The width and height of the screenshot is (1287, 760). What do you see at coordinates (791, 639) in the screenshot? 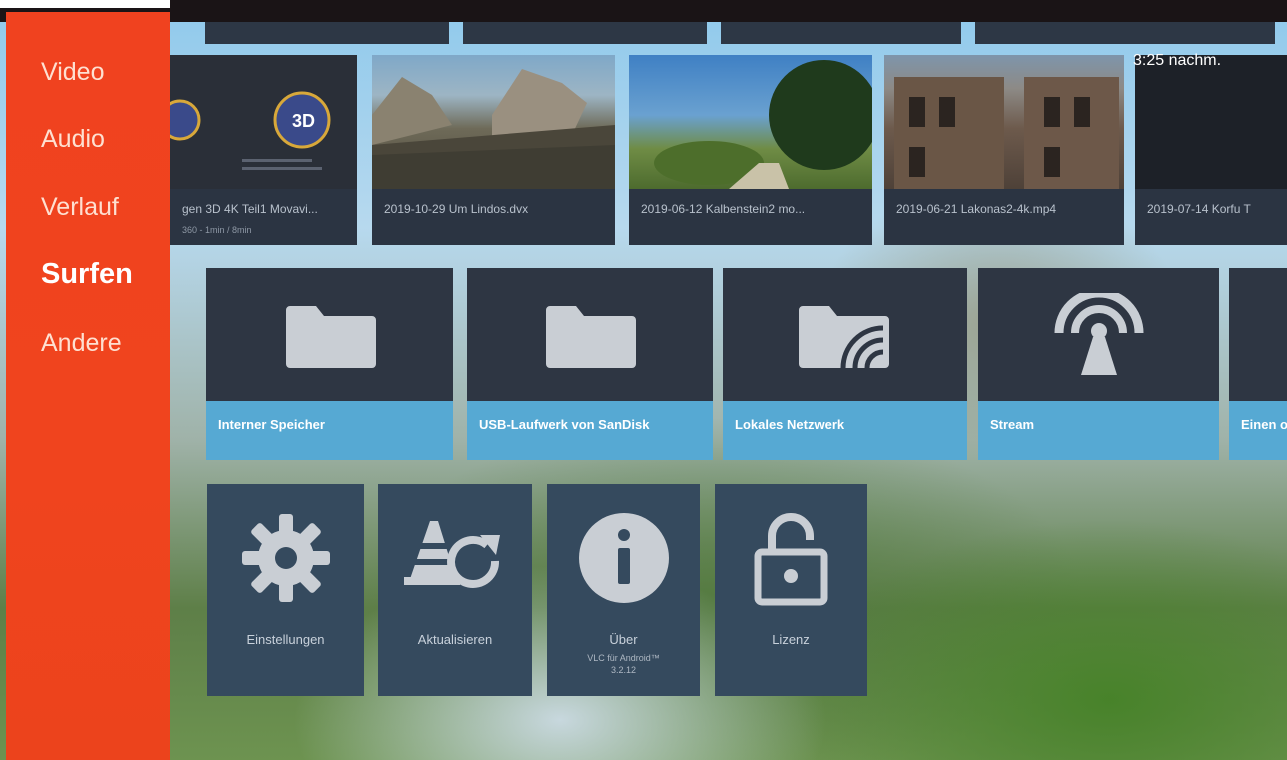
I see `action-label: Lizenz` at bounding box center [791, 639].